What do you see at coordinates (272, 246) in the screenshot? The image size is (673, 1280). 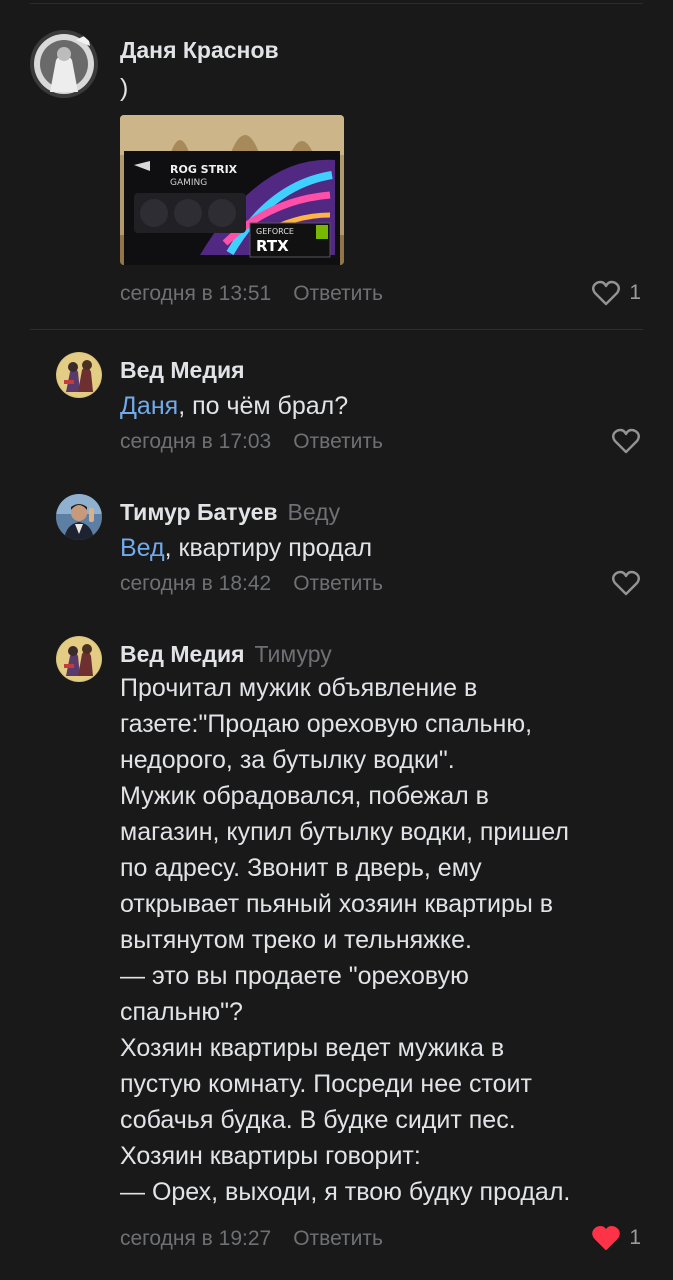 I see `photo-rtx-text: RTX` at bounding box center [272, 246].